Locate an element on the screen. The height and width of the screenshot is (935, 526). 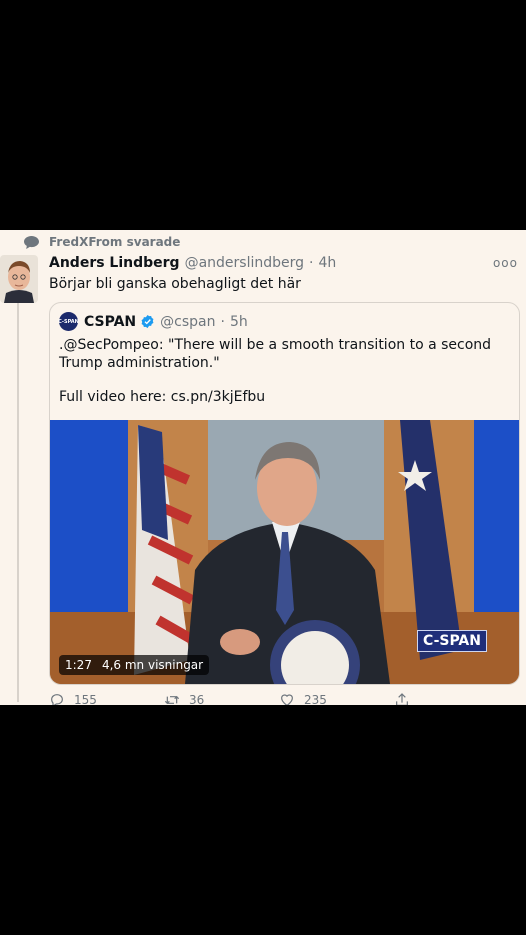
video-duration: 1:27 is located at coordinates (78, 665).